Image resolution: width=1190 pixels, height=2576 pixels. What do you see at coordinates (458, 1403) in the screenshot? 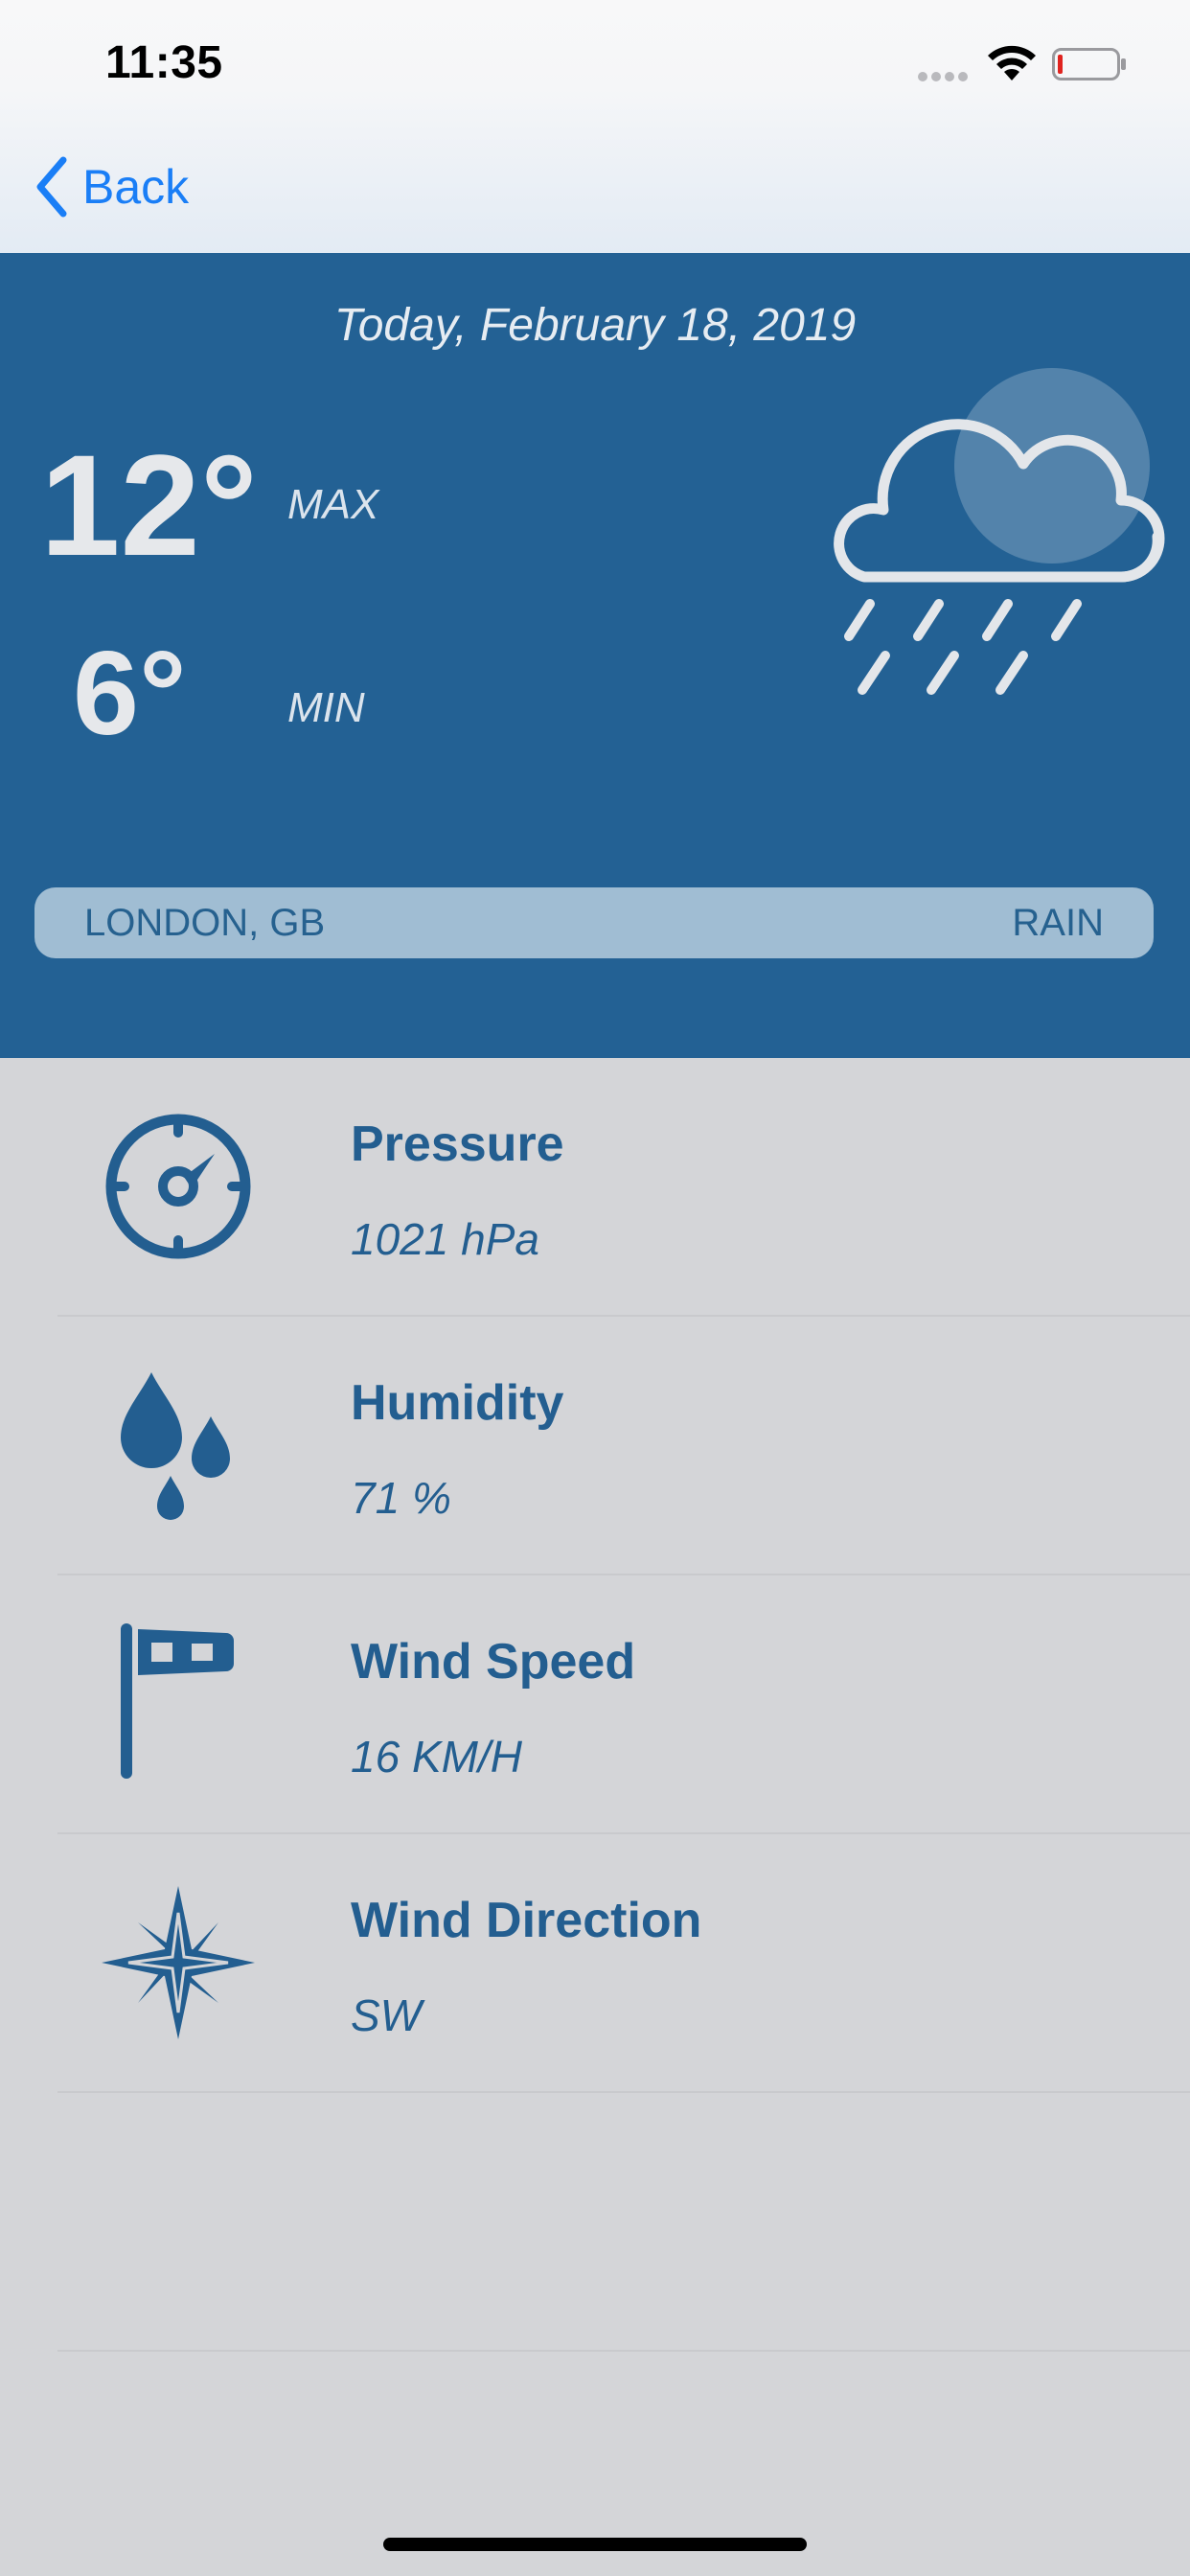
I see `detail-title: Humidity` at bounding box center [458, 1403].